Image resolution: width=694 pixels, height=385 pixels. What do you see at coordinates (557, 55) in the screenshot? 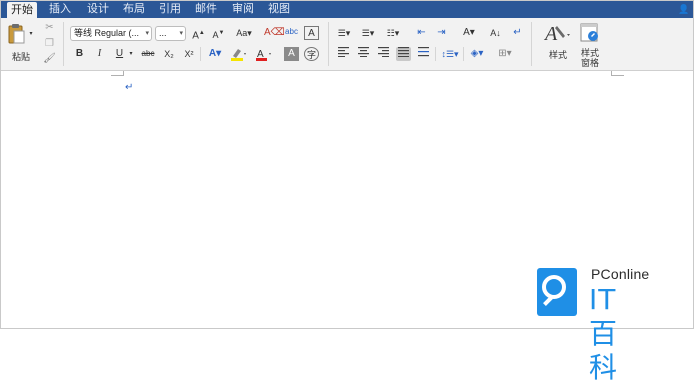
I see `styles-label: 样式` at bounding box center [557, 55].